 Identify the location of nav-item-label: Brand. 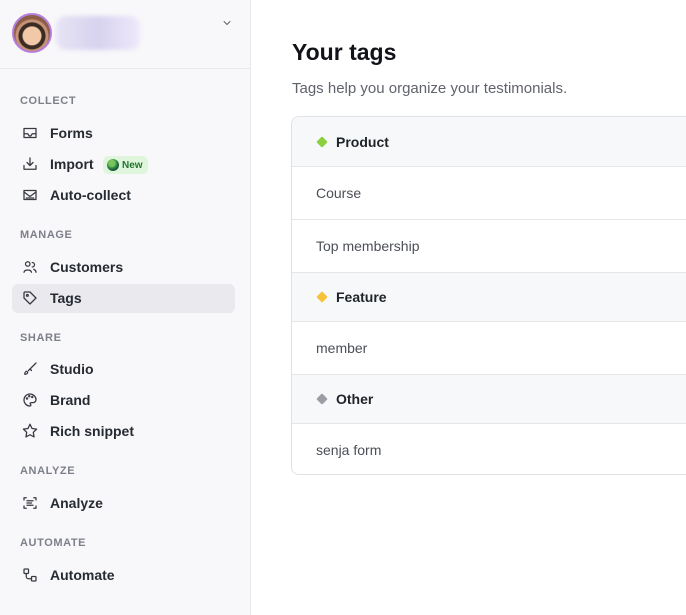
(70, 400).